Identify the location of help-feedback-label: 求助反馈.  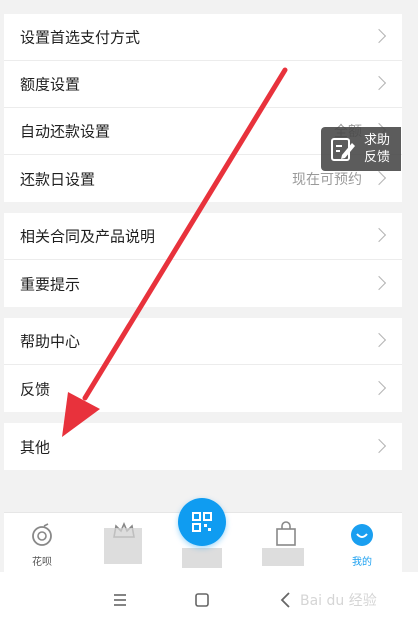
(377, 149).